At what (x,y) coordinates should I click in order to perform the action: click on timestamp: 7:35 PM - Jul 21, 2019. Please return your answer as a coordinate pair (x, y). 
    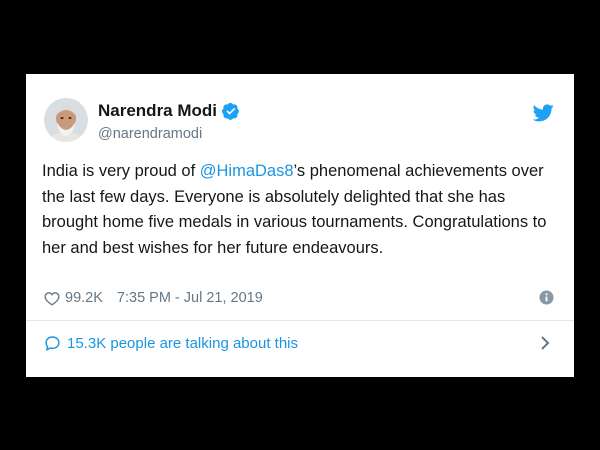
    Looking at the image, I should click on (190, 298).